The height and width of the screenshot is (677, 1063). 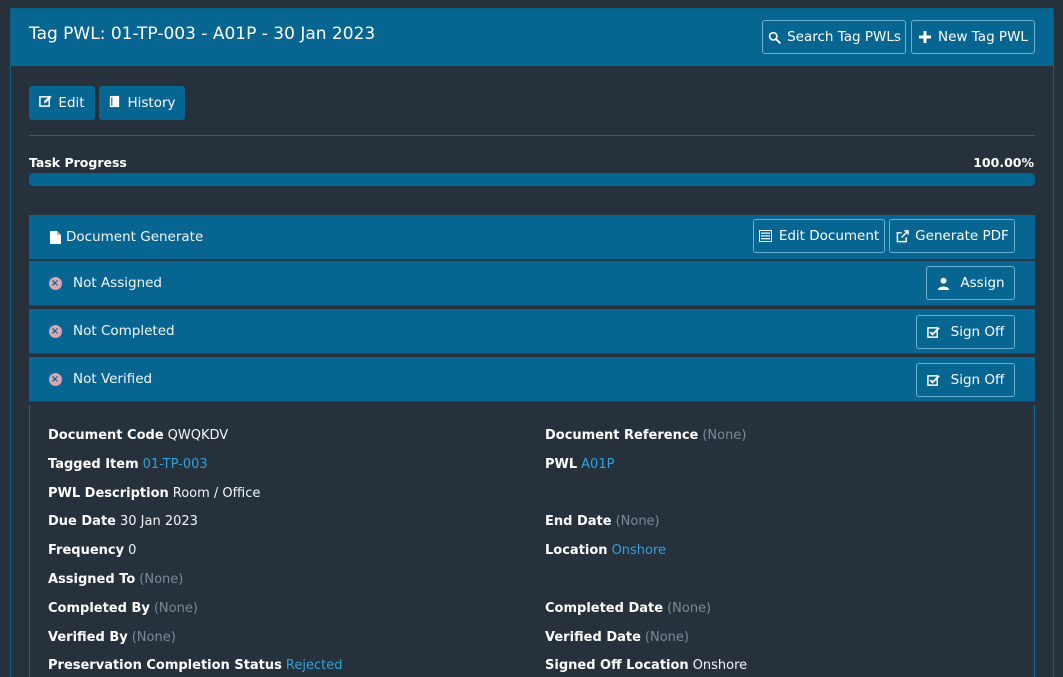 What do you see at coordinates (604, 608) in the screenshot?
I see `field-label: Completed Date` at bounding box center [604, 608].